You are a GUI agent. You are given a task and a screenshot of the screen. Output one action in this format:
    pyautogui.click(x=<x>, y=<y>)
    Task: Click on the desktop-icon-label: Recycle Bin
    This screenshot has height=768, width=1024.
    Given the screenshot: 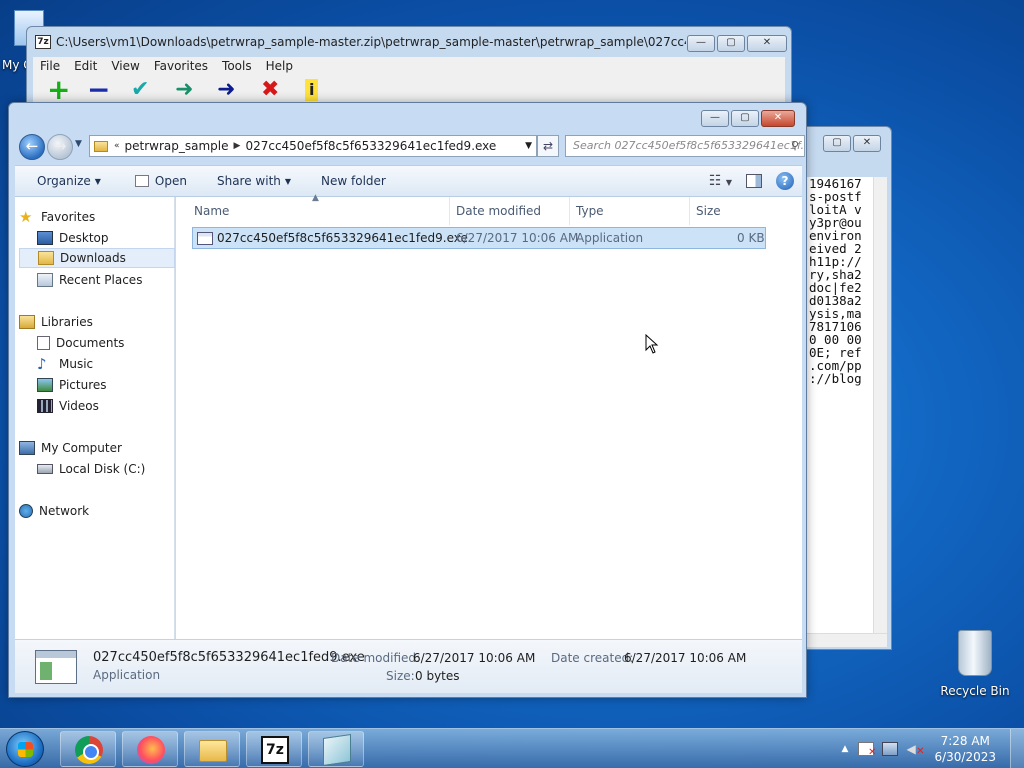 What is the action you would take?
    pyautogui.click(x=975, y=691)
    